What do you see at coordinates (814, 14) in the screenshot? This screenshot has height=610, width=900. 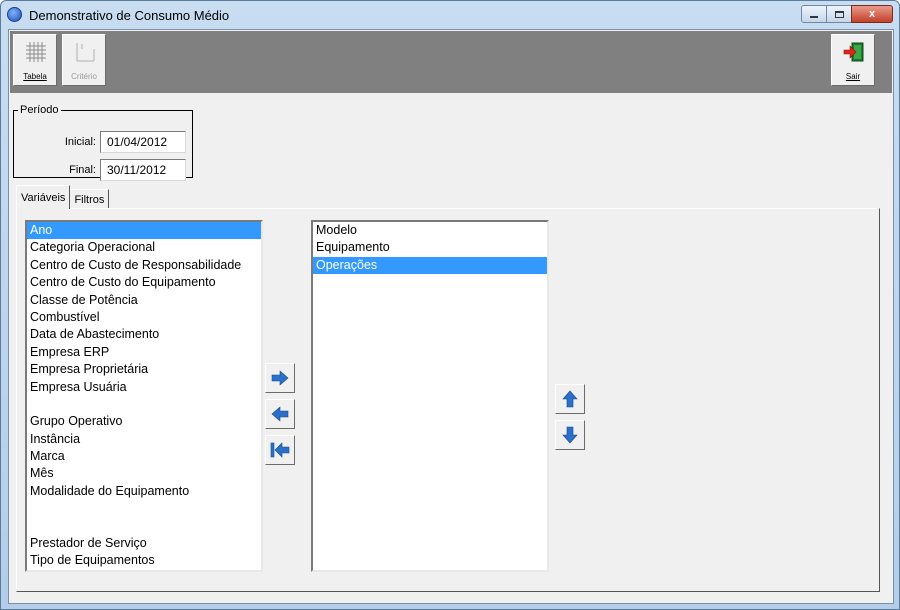 I see `minimize-button` at bounding box center [814, 14].